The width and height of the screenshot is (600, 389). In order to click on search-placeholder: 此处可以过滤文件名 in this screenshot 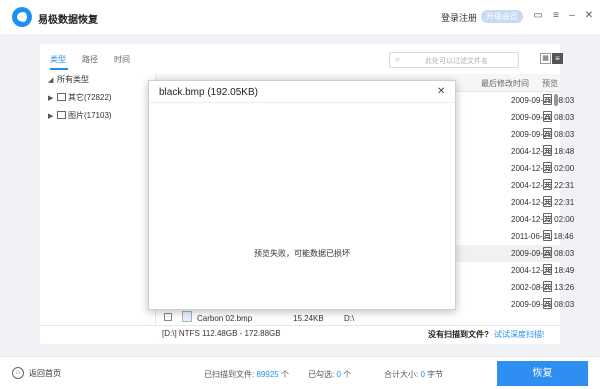, I will do `click(456, 61)`.